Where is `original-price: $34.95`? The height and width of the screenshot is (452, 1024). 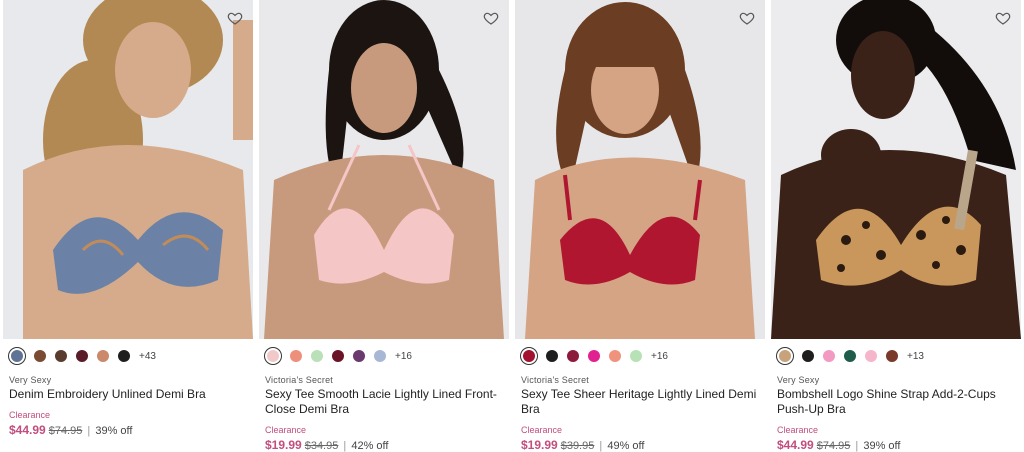
original-price: $34.95 is located at coordinates (321, 446).